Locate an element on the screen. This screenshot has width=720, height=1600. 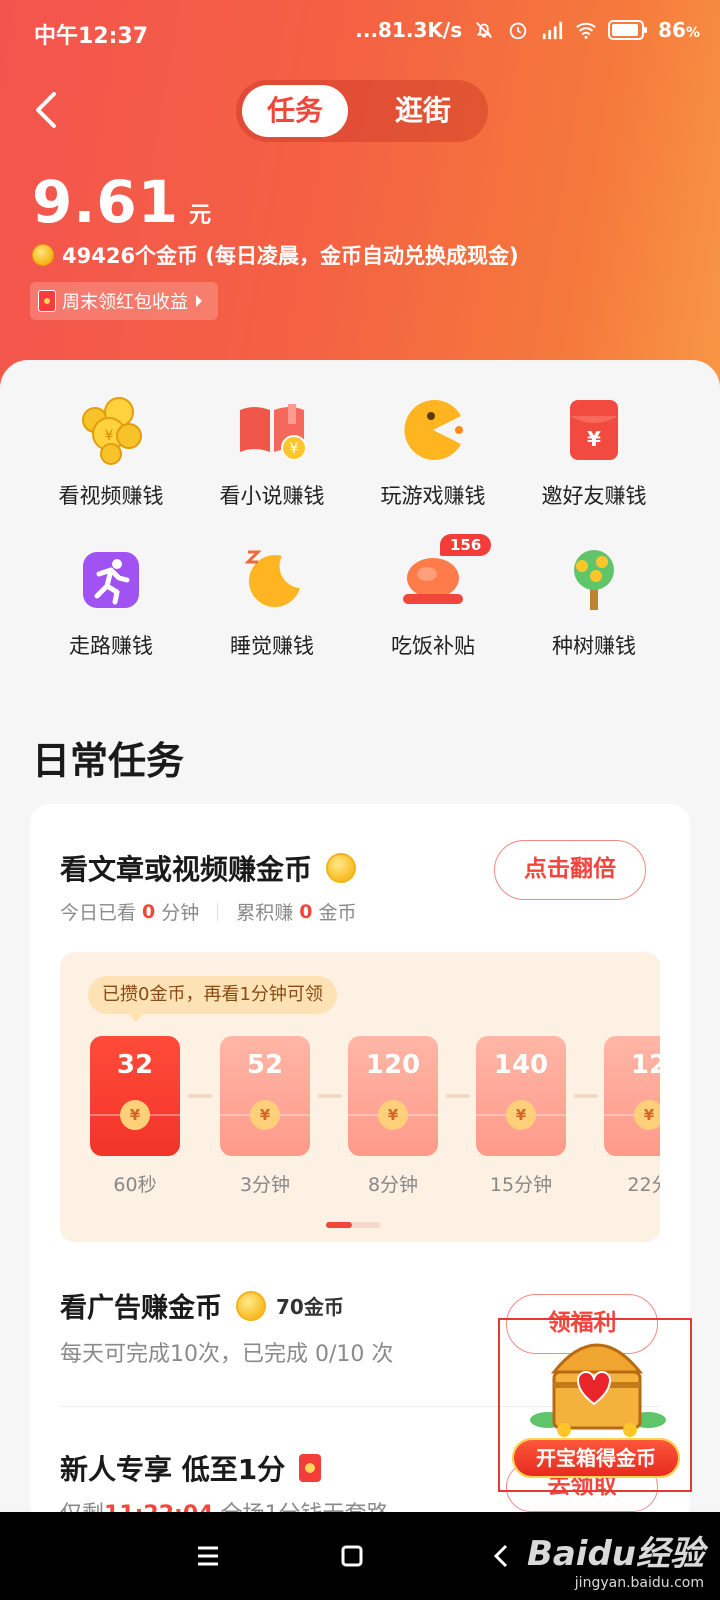
wifi-icon is located at coordinates (586, 30).